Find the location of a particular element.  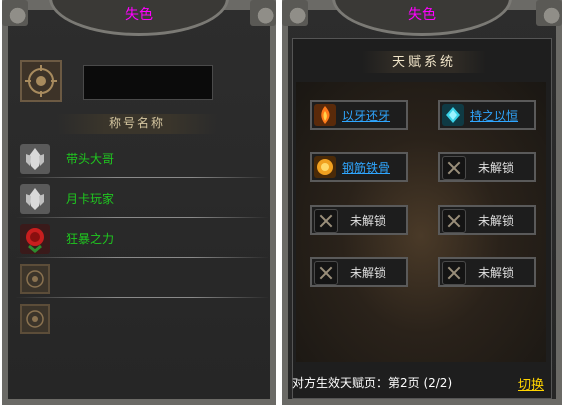

talent-label: 持之以恒 is located at coordinates (494, 116).